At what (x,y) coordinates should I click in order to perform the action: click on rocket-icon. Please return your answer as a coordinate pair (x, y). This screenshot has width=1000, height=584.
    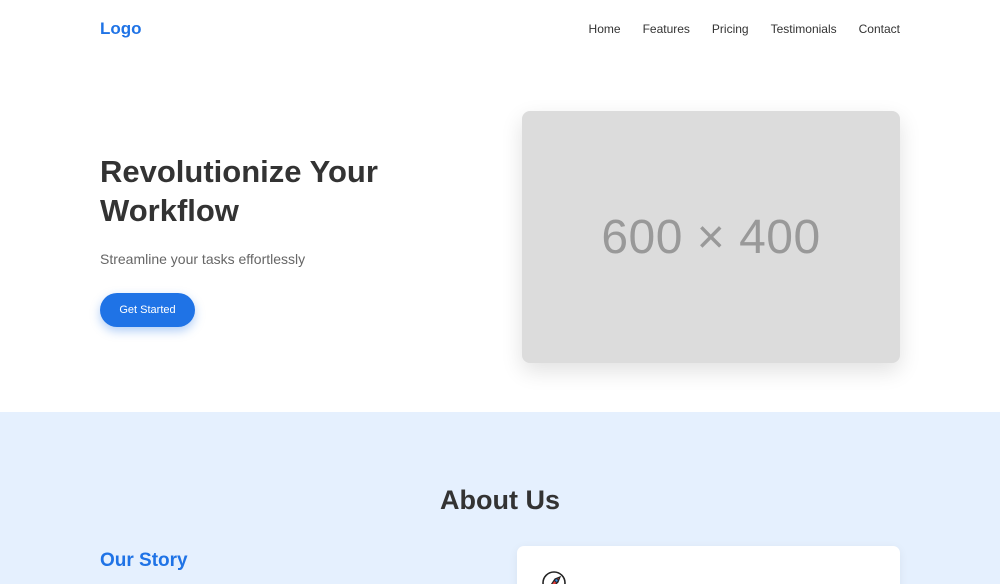
    Looking at the image, I should click on (554, 577).